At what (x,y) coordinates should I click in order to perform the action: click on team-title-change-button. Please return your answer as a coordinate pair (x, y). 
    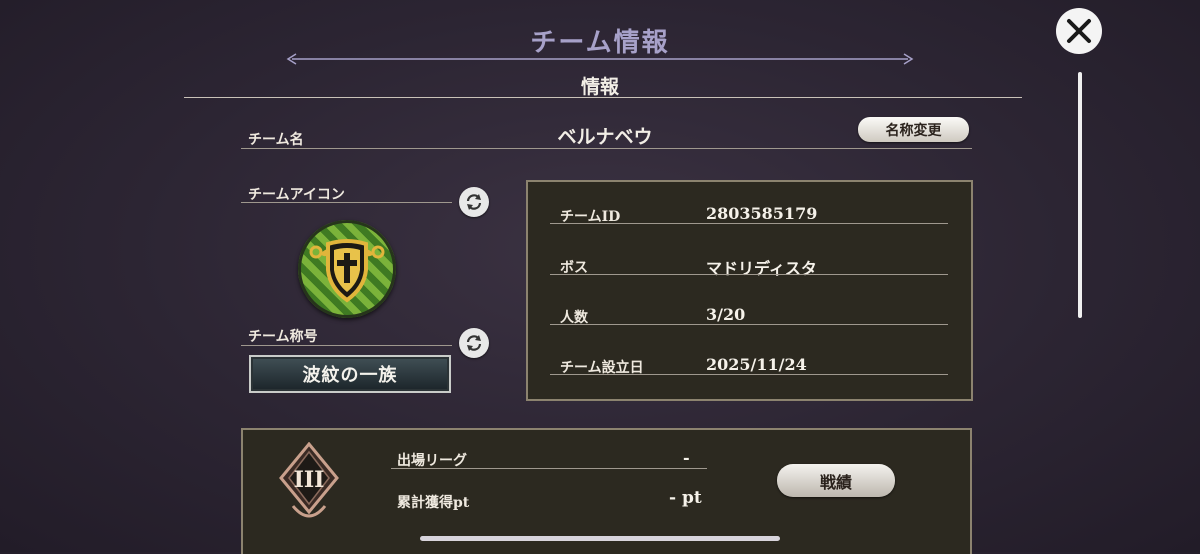
    Looking at the image, I should click on (474, 343).